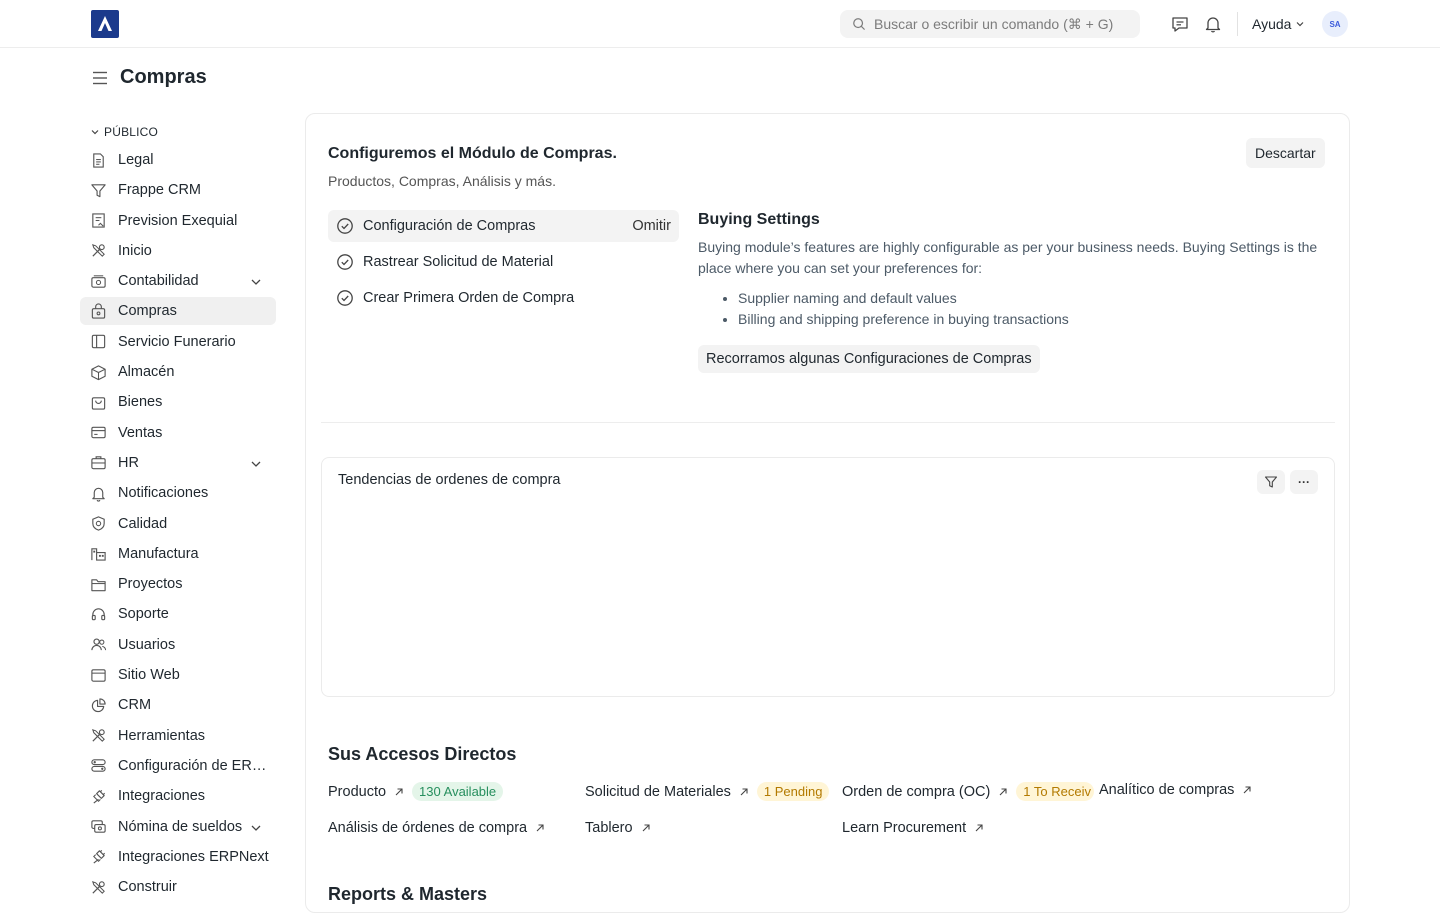 Image resolution: width=1440 pixels, height=913 pixels. What do you see at coordinates (178, 160) in the screenshot?
I see `sidebar-item-legal: Legal` at bounding box center [178, 160].